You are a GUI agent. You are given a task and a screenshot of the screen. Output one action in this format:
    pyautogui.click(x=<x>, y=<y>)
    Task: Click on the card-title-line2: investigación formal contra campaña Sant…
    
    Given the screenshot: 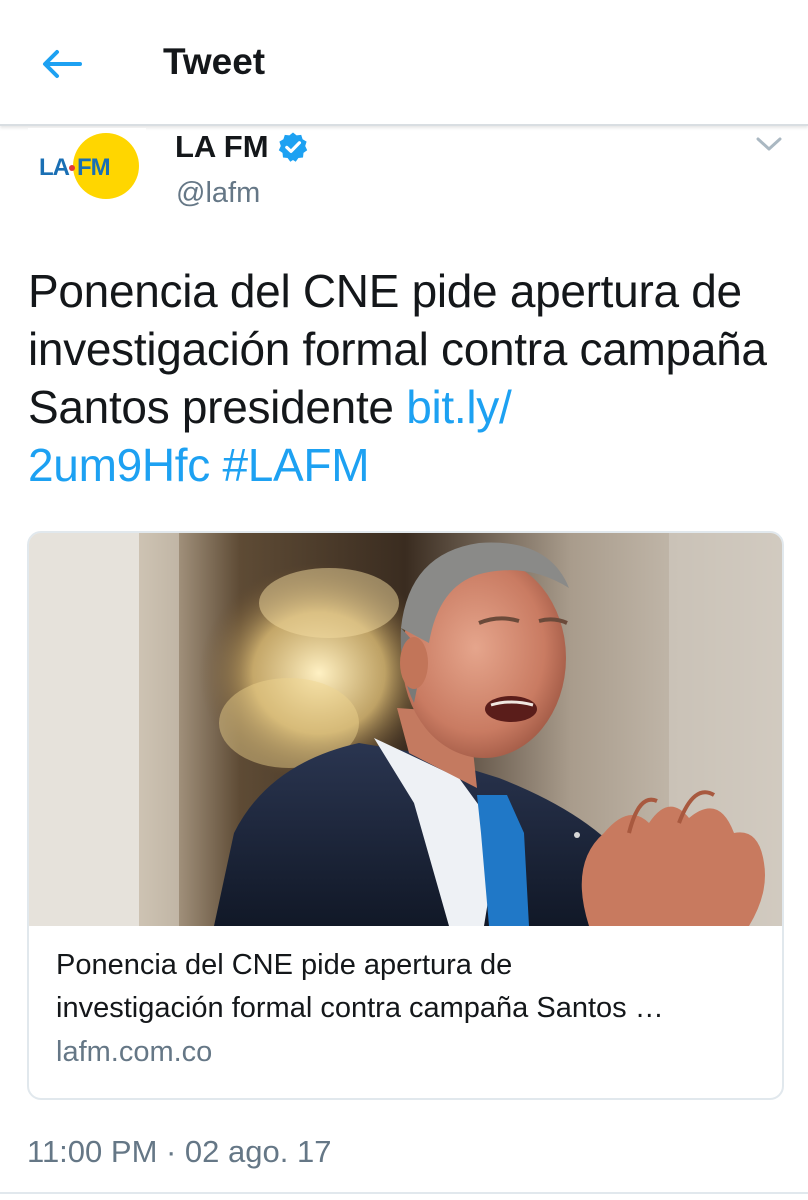 What is the action you would take?
    pyautogui.click(x=360, y=1008)
    